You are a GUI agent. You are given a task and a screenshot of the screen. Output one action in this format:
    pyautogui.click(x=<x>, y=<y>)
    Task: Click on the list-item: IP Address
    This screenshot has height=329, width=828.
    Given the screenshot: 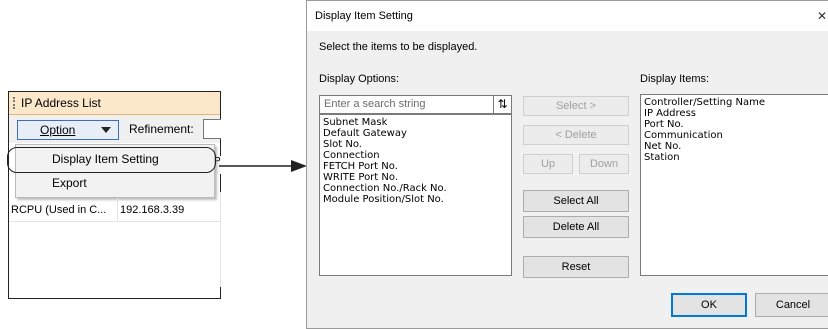 What is the action you would take?
    pyautogui.click(x=670, y=113)
    